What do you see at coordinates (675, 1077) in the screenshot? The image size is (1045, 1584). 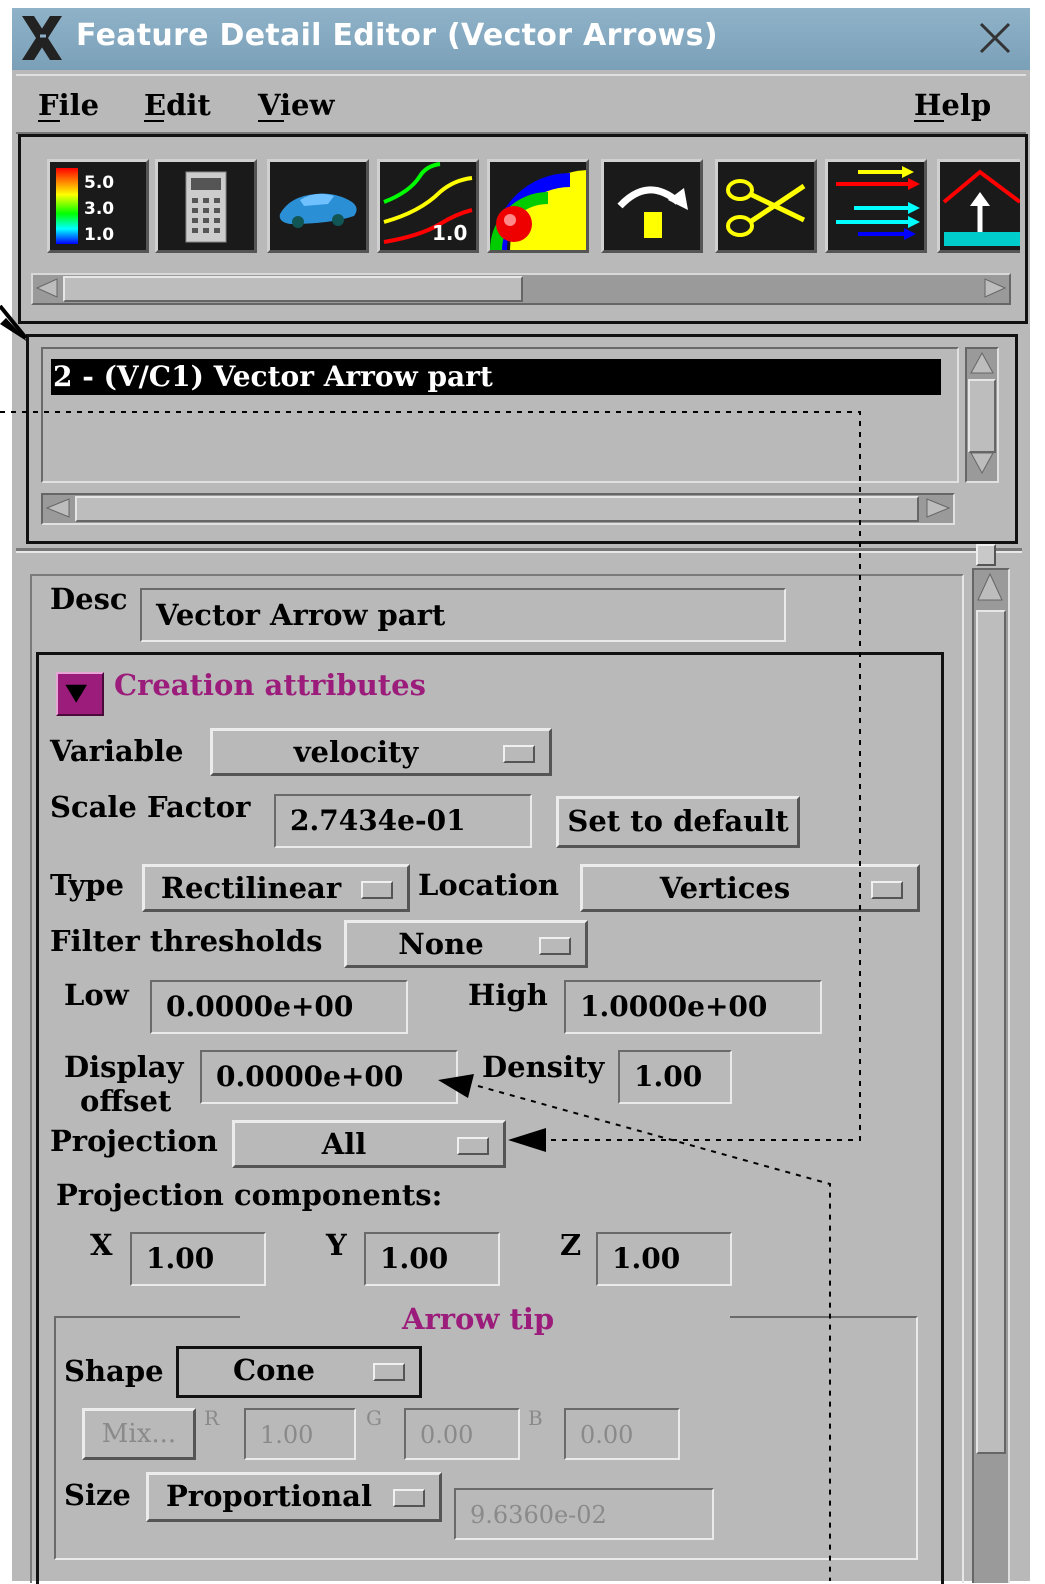 I see `density-field: 1.00` at bounding box center [675, 1077].